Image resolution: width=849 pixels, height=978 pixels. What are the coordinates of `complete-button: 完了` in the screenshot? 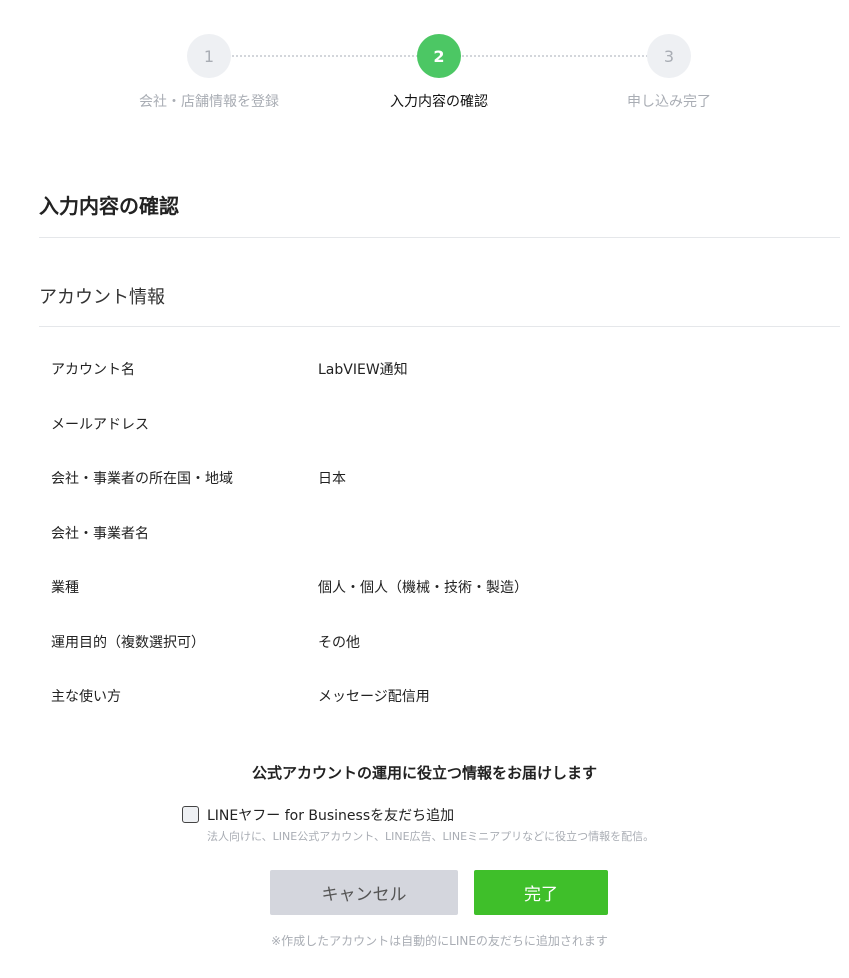 It's located at (541, 892).